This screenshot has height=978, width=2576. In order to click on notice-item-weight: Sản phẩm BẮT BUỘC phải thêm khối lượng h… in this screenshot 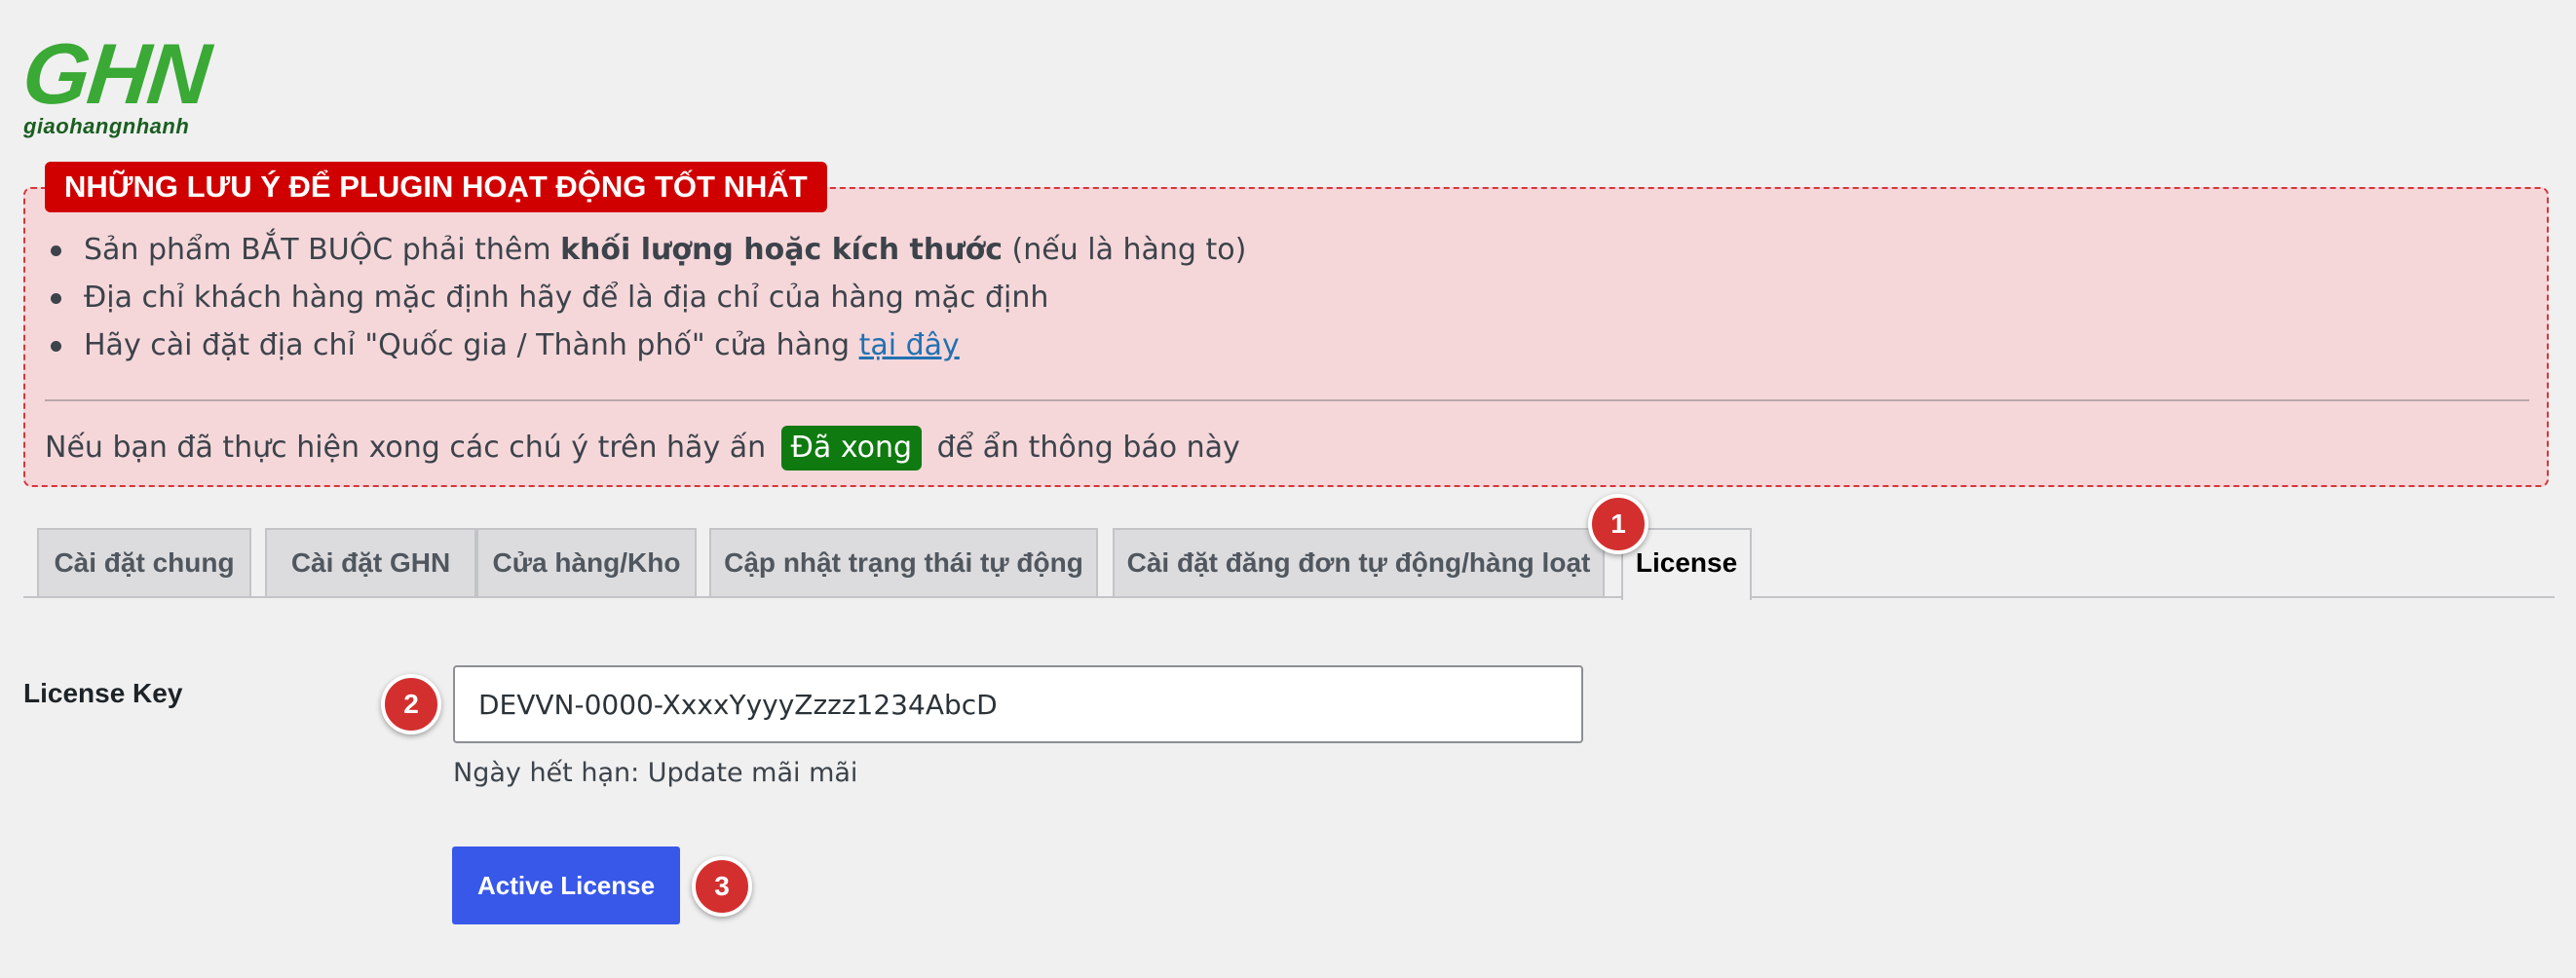, I will do `click(645, 250)`.